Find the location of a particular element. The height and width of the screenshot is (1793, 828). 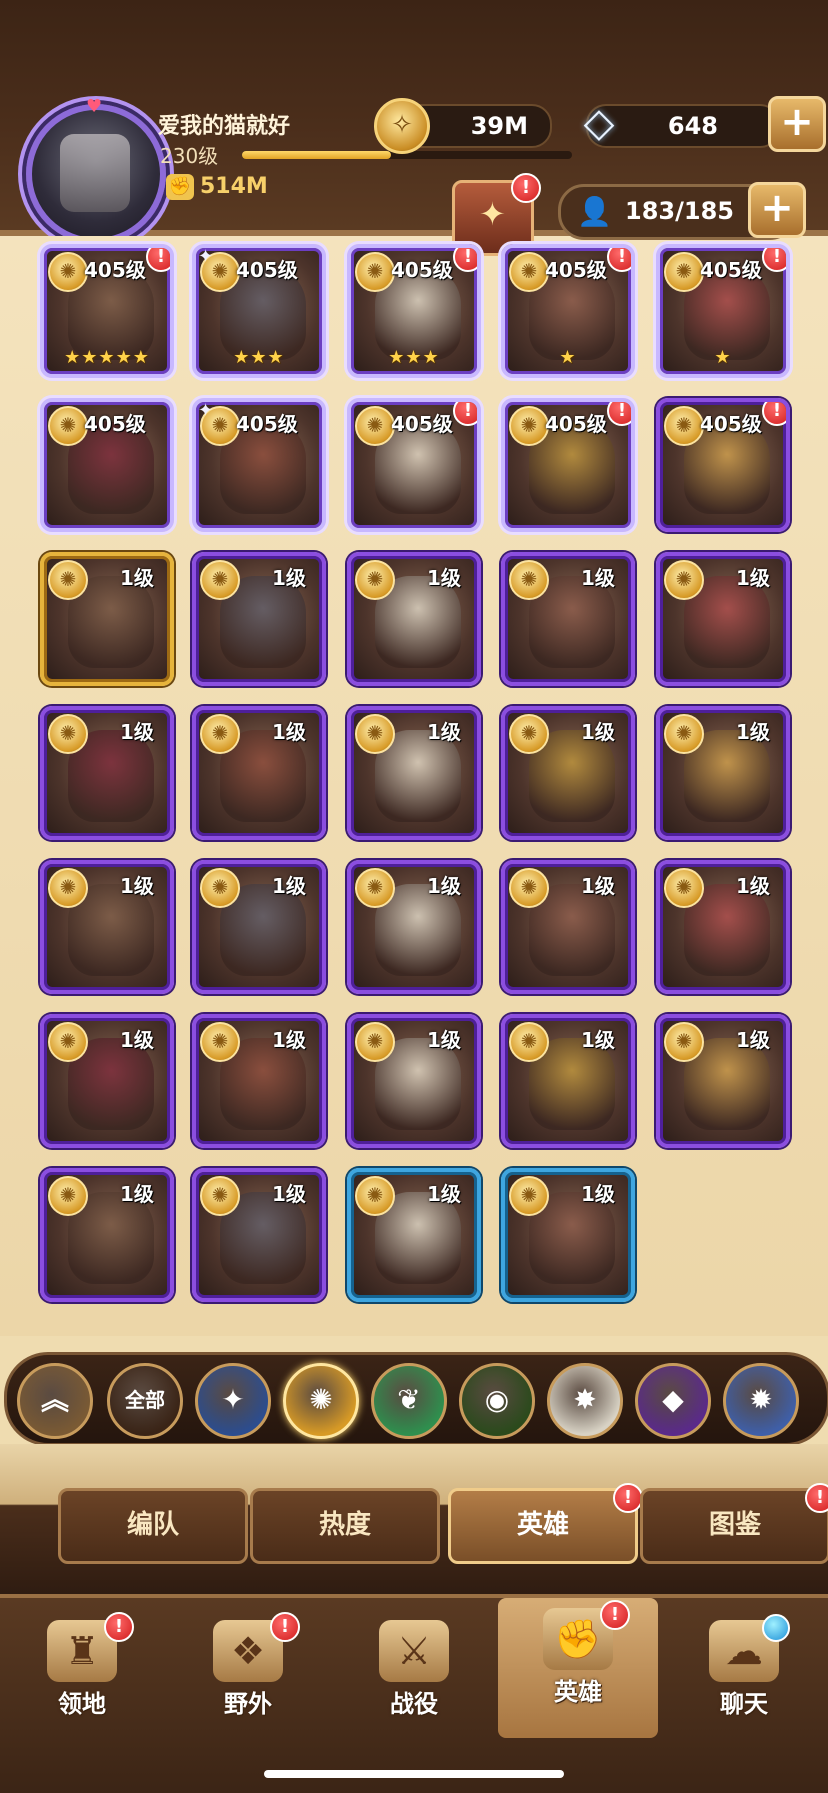

combat-power: ✊ 514M is located at coordinates (217, 187).